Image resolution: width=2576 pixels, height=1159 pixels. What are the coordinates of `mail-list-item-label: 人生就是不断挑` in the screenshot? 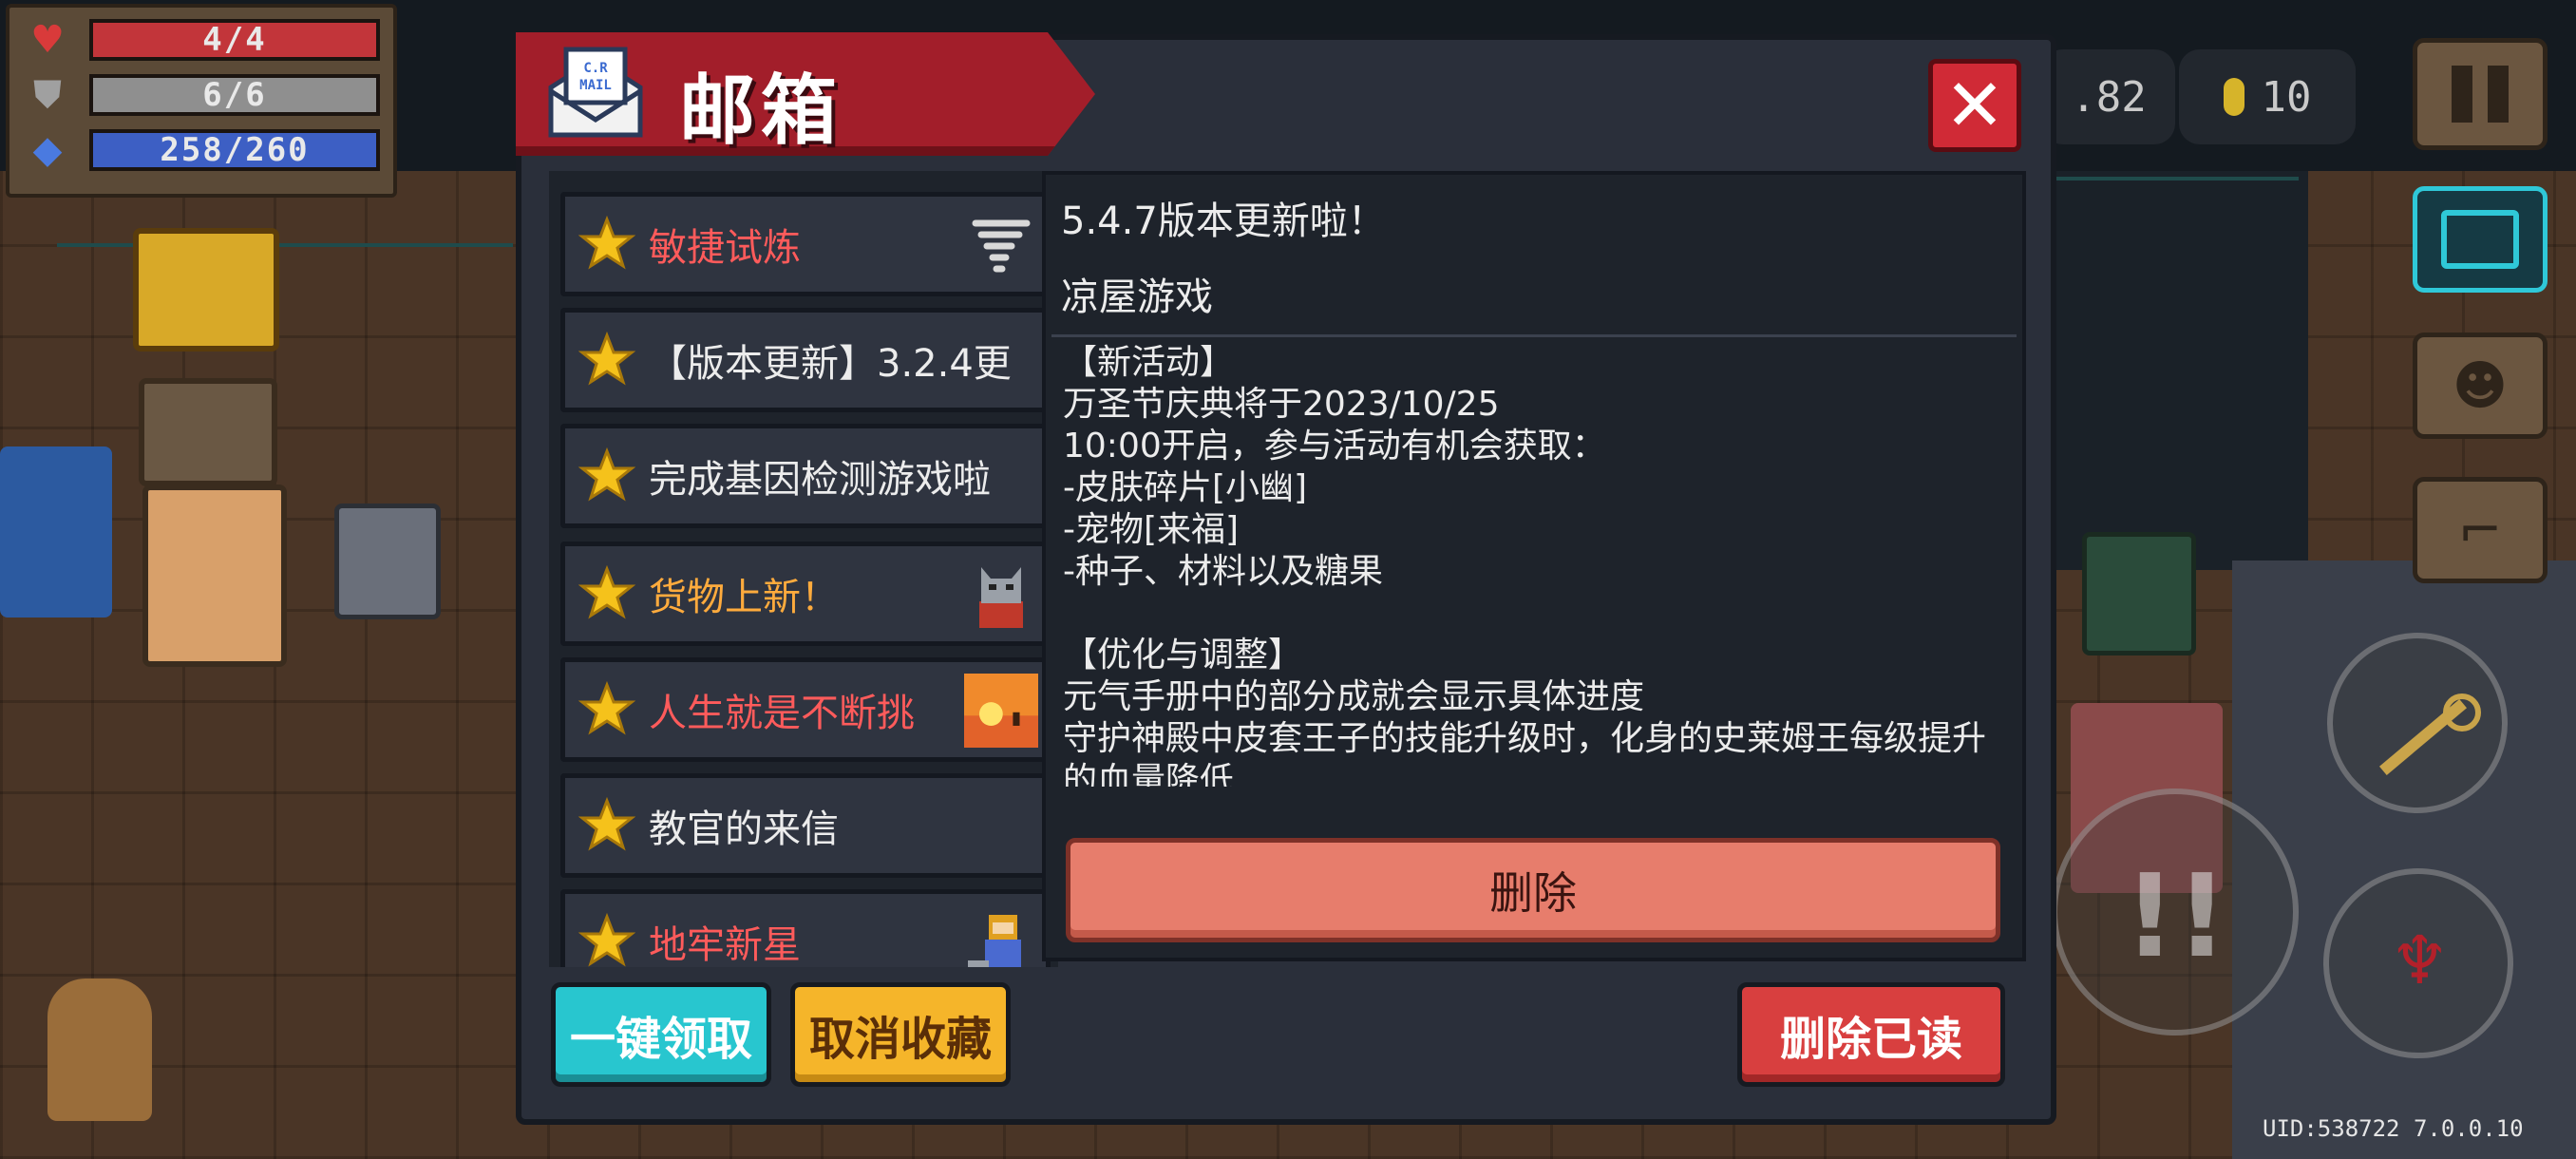 It's located at (782, 713).